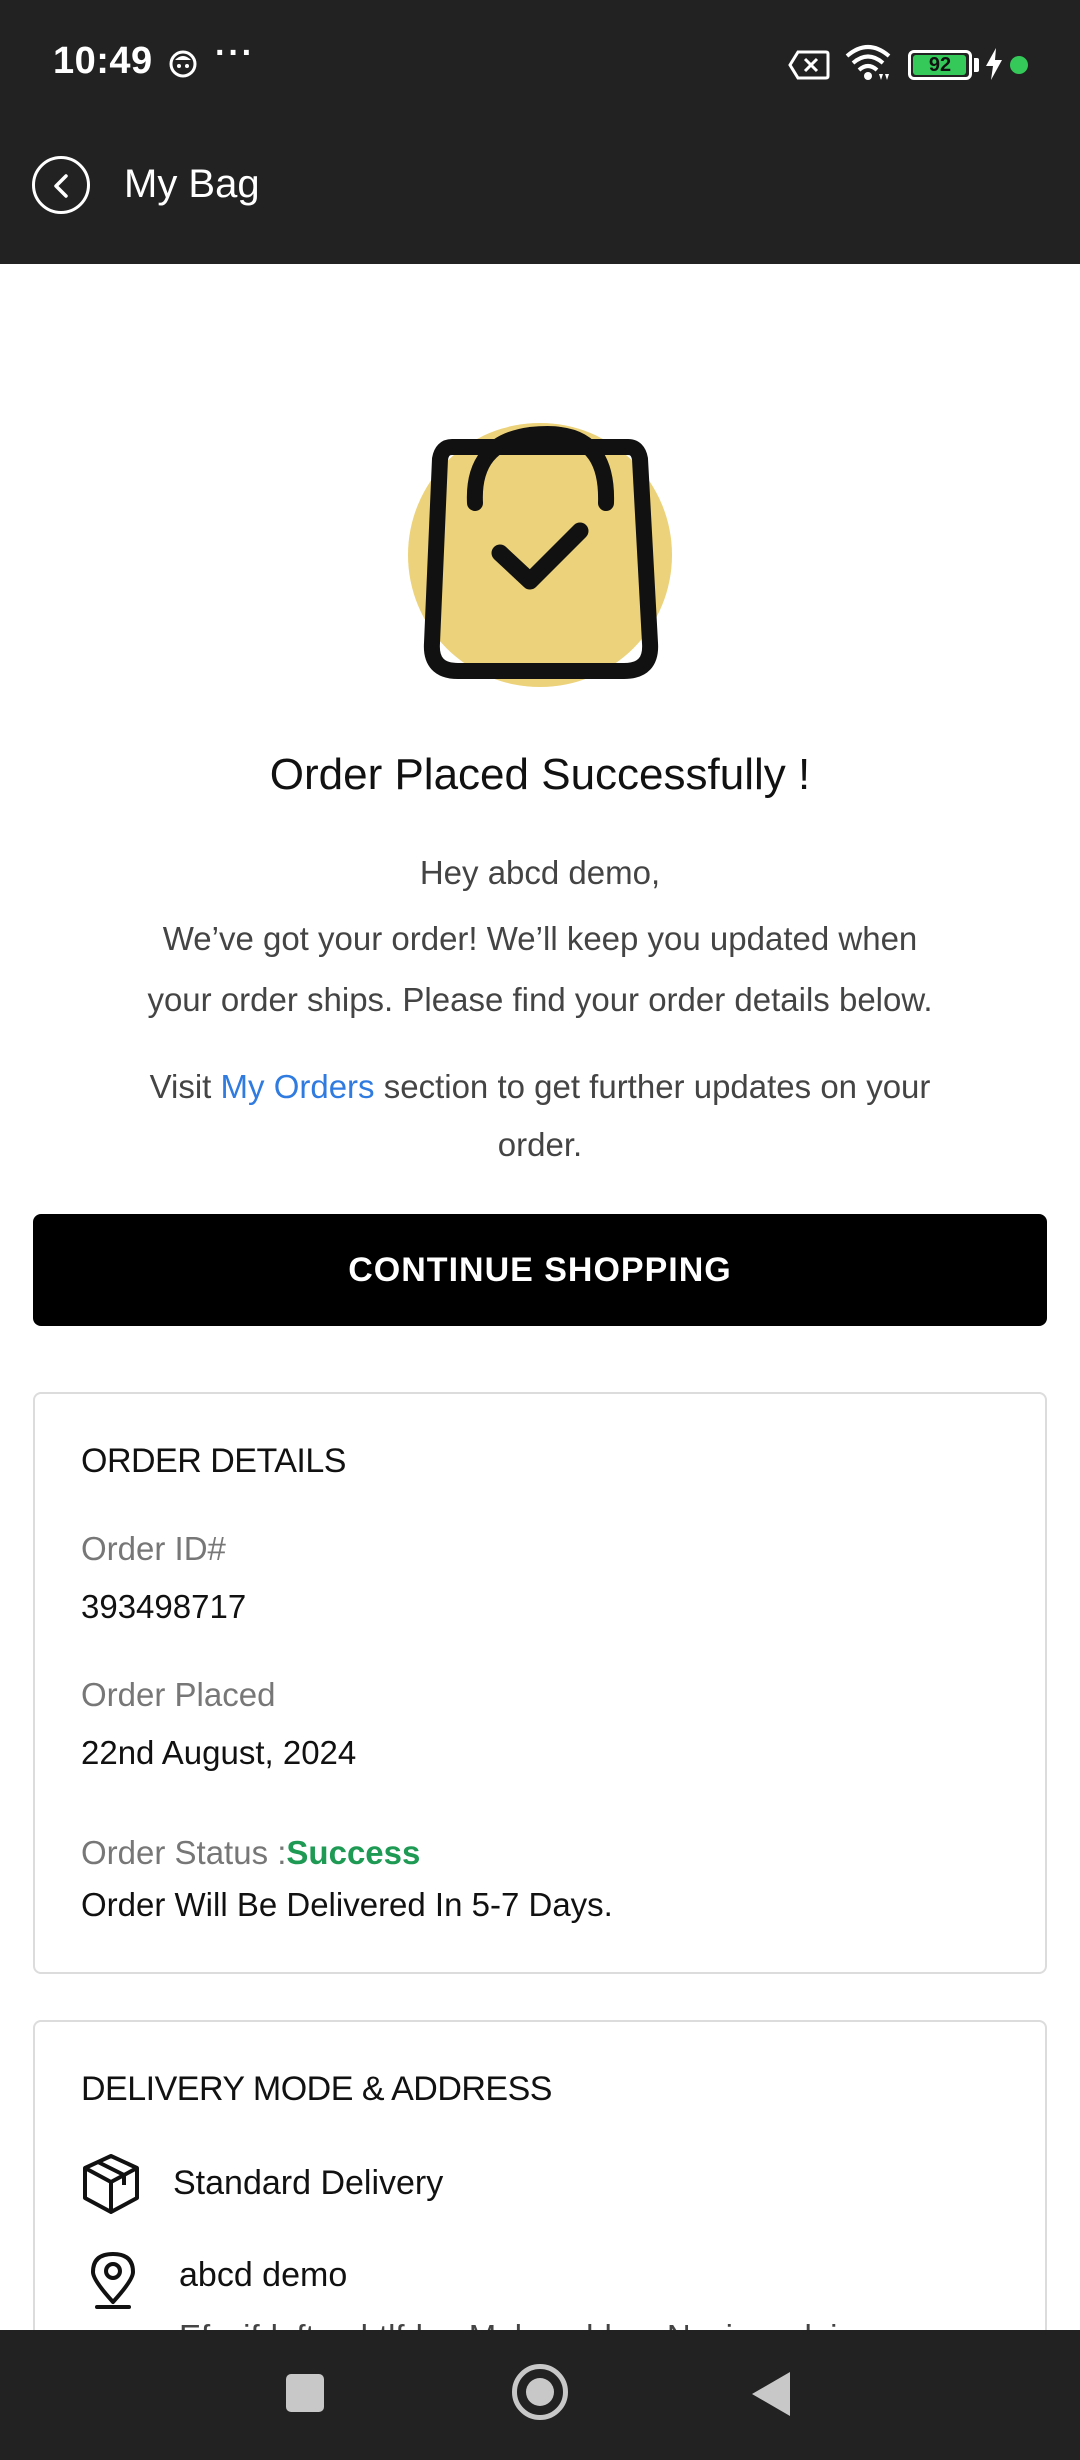  I want to click on recents-button, so click(305, 2393).